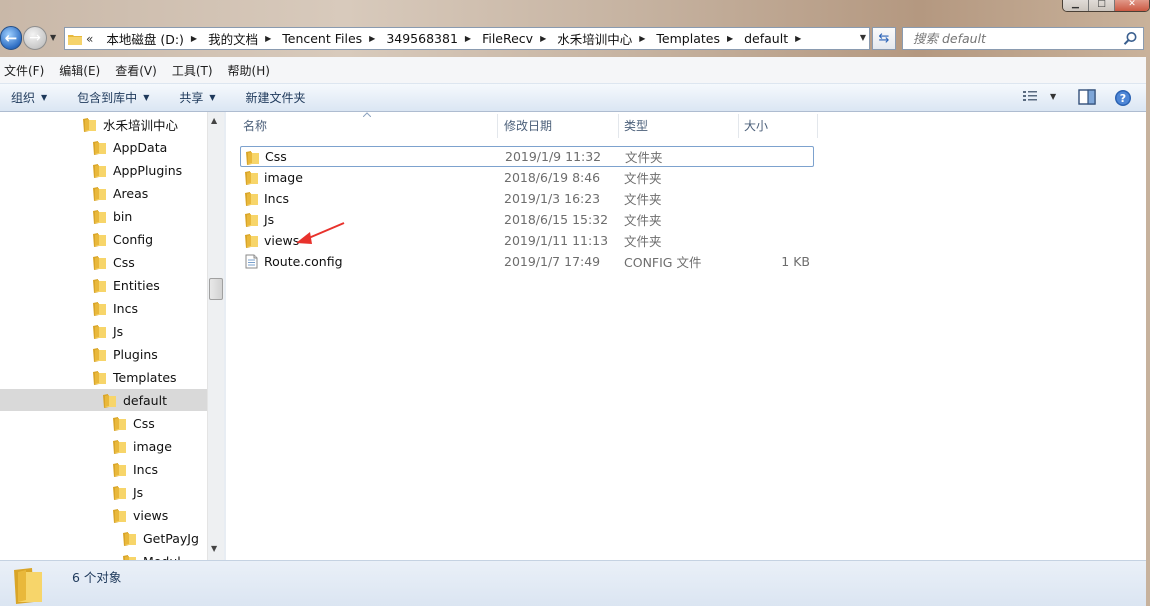  What do you see at coordinates (24, 70) in the screenshot?
I see `menu-item: 文件(F)` at bounding box center [24, 70].